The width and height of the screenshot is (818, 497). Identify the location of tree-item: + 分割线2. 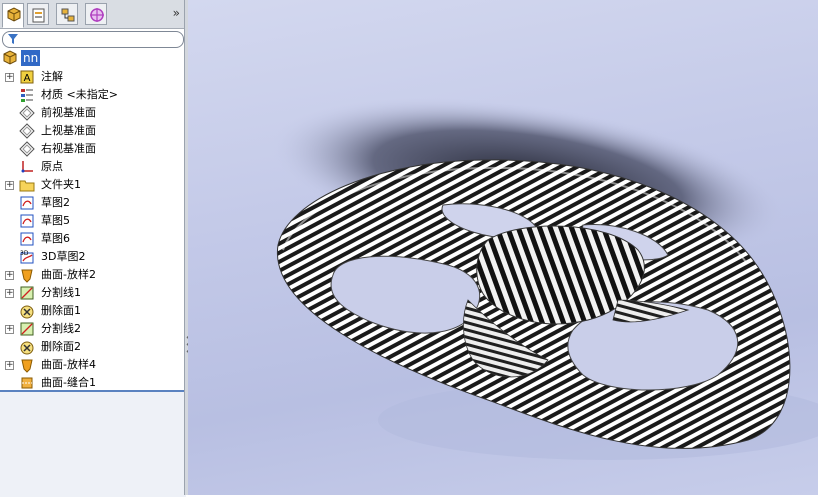
(93, 329).